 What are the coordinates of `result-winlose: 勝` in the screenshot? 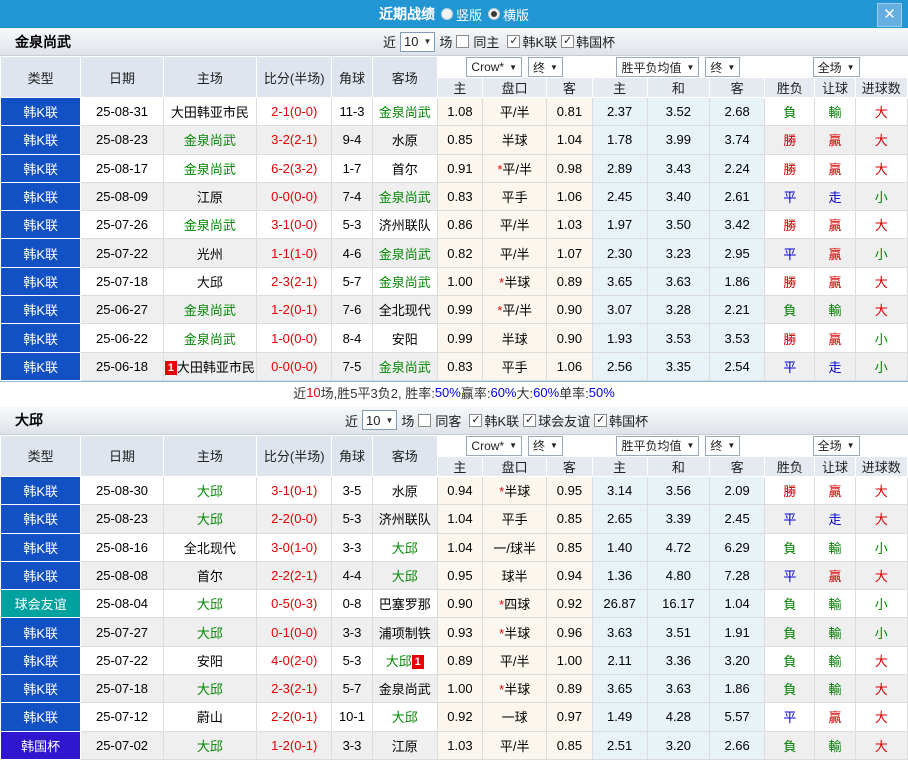 It's located at (790, 490).